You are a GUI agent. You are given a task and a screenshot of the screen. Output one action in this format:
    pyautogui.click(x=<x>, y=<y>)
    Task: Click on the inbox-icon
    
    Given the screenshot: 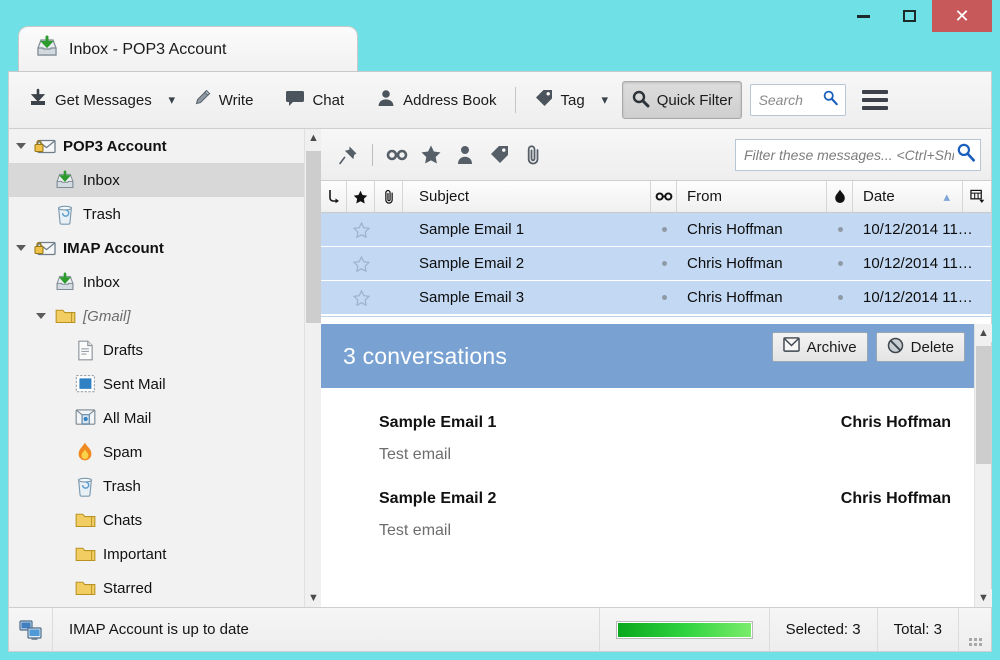 What is the action you would take?
    pyautogui.click(x=65, y=282)
    